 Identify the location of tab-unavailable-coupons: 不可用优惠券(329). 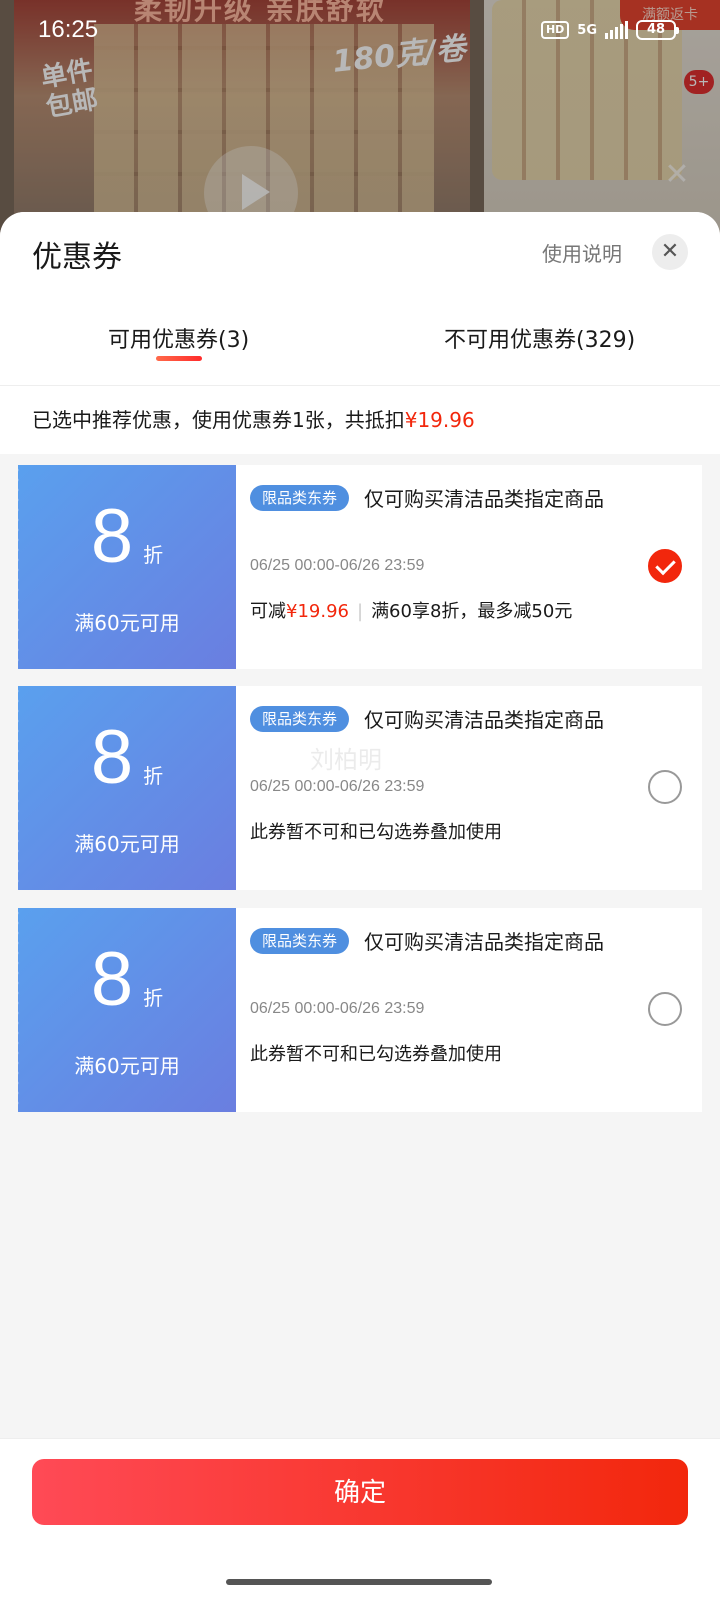
(539, 338).